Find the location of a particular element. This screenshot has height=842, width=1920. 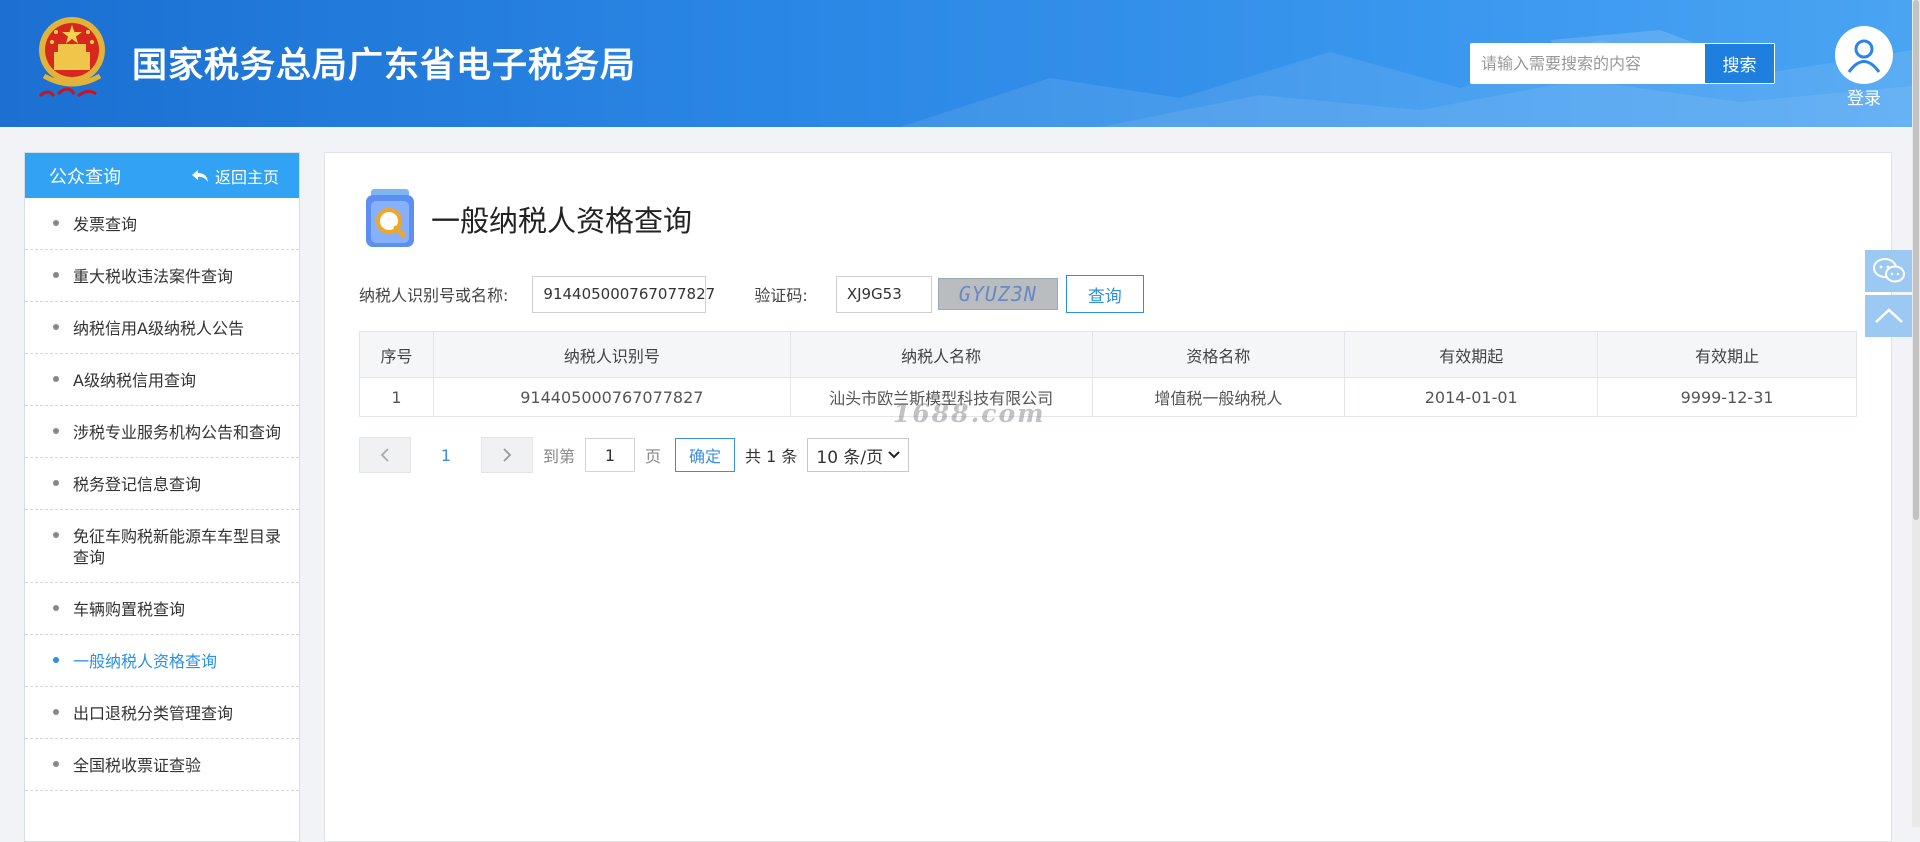

reply-arrow-icon is located at coordinates (199, 175).